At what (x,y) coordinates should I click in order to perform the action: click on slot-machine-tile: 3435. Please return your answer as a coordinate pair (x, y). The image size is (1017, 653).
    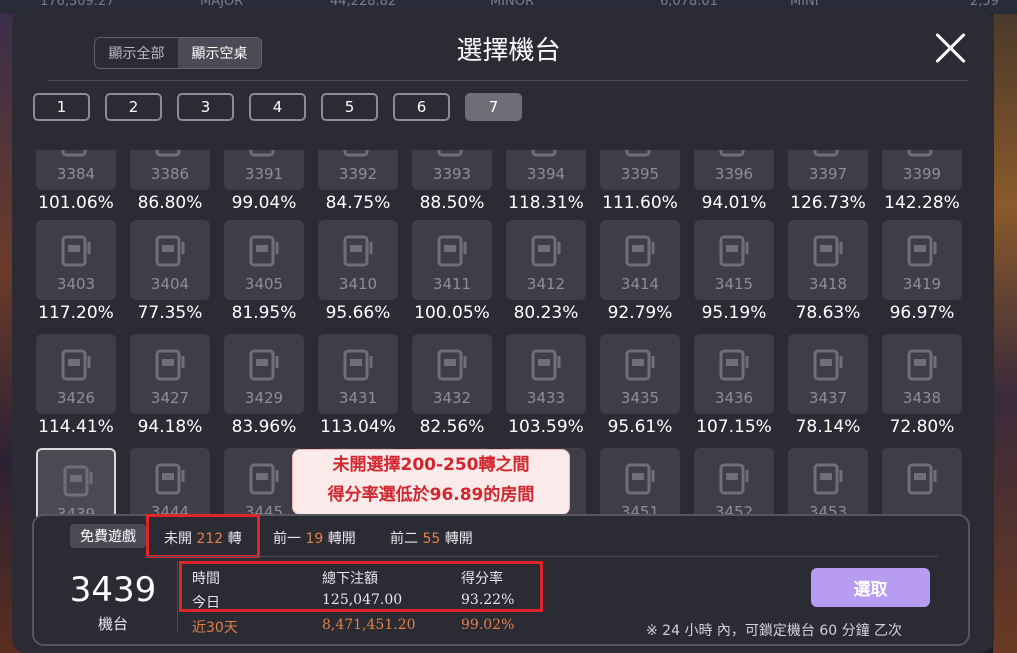
    Looking at the image, I should click on (640, 374).